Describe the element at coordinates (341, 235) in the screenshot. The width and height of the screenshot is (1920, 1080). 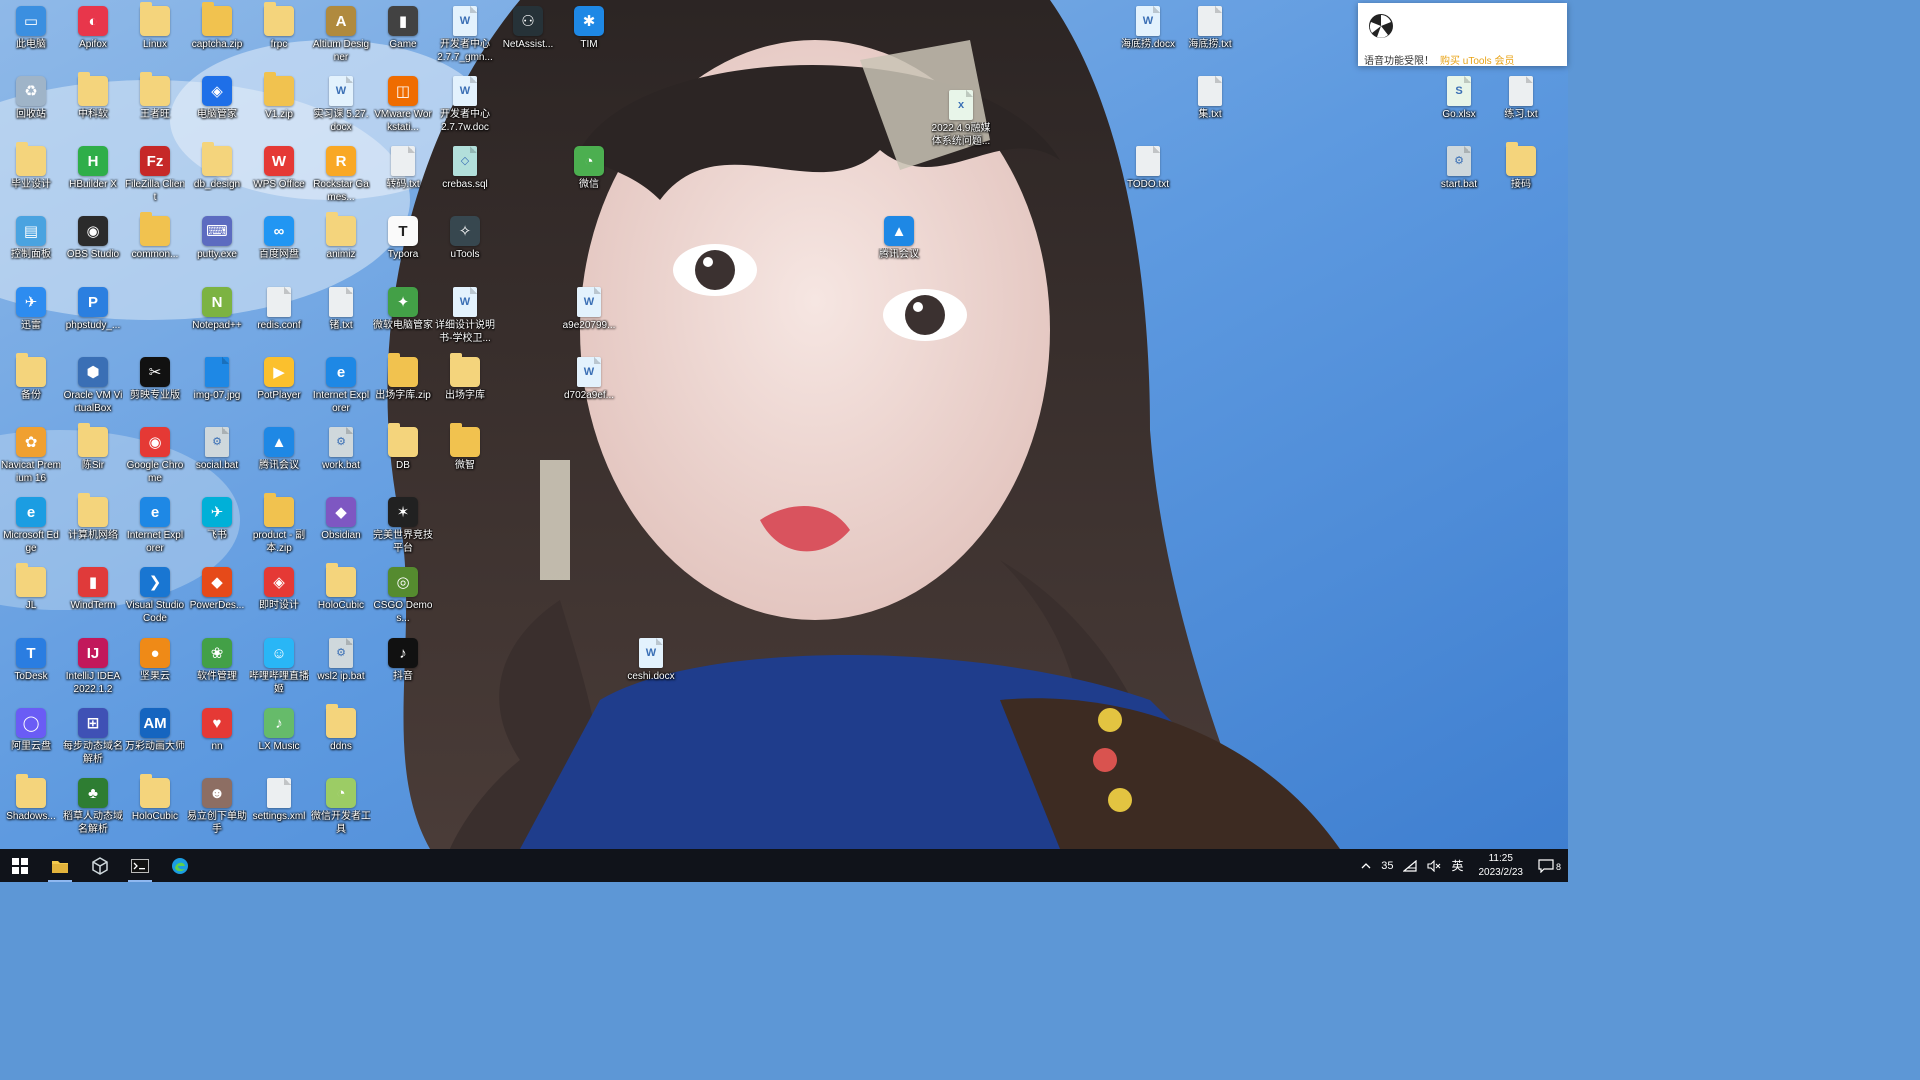
I see `desktop-icon-62: animiz` at that location.